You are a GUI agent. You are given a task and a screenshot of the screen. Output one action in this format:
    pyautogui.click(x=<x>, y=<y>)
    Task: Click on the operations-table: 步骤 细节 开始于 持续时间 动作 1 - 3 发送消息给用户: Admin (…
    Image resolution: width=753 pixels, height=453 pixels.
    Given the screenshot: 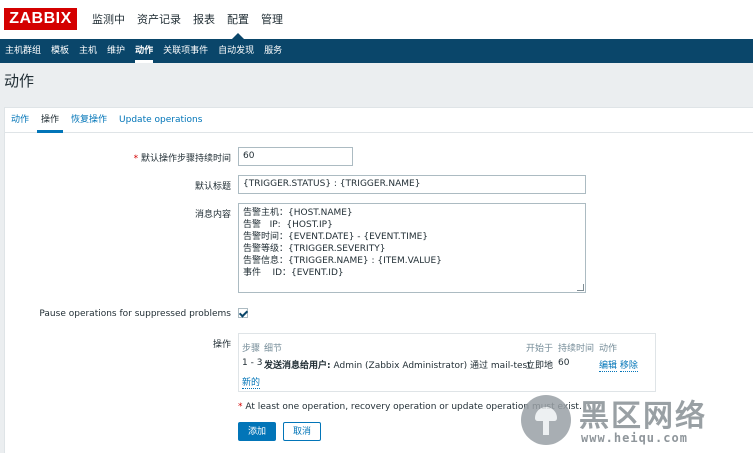 What is the action you would take?
    pyautogui.click(x=447, y=362)
    